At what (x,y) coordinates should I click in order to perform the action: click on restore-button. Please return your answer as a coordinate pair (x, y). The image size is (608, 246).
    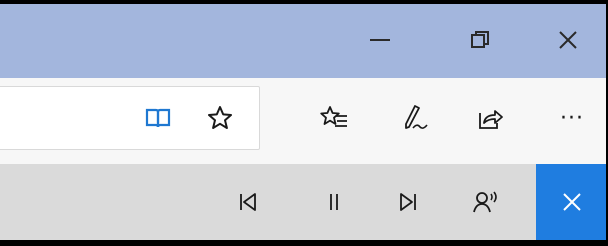
    Looking at the image, I should click on (480, 40).